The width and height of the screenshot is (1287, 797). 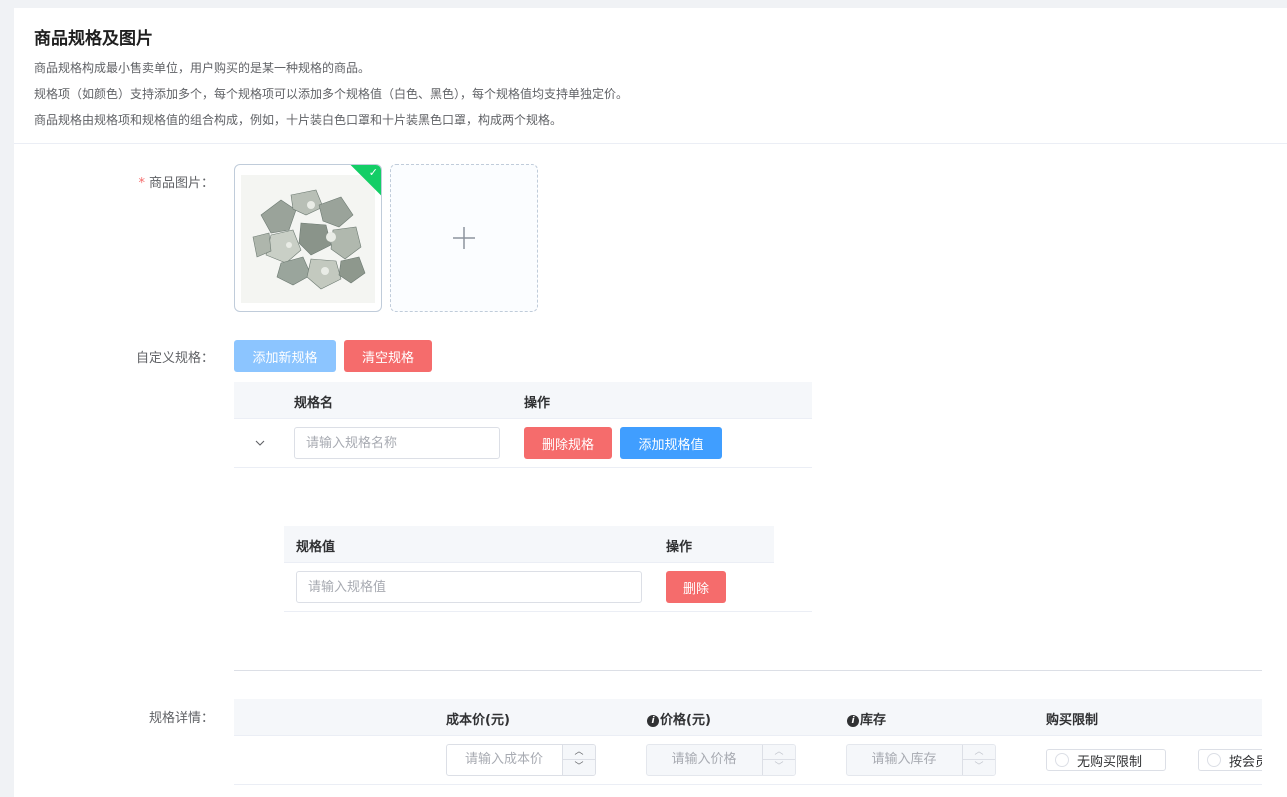 I want to click on price-input: 请输入价格 ︿ ﹀, so click(x=721, y=760).